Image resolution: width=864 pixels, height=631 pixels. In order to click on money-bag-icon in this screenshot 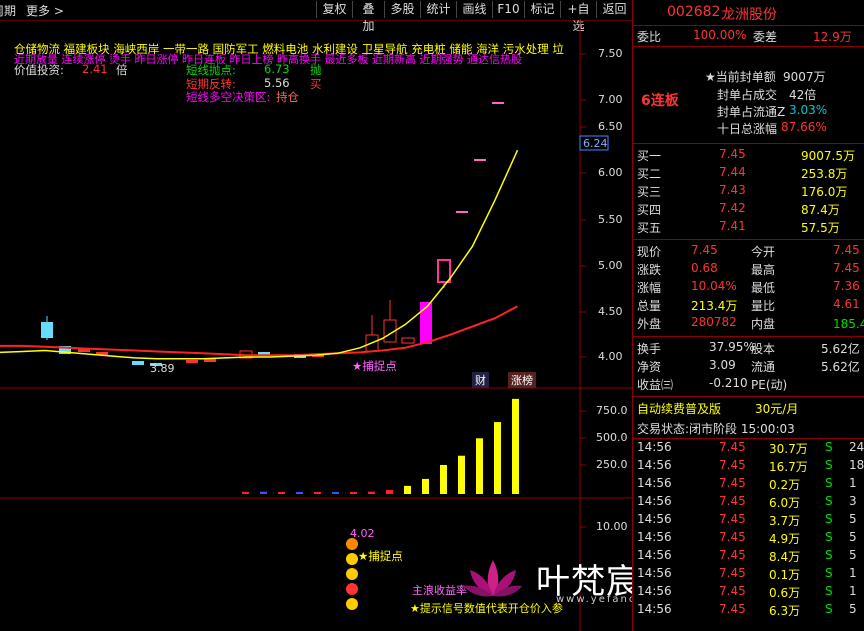, I will do `click(352, 574)`.